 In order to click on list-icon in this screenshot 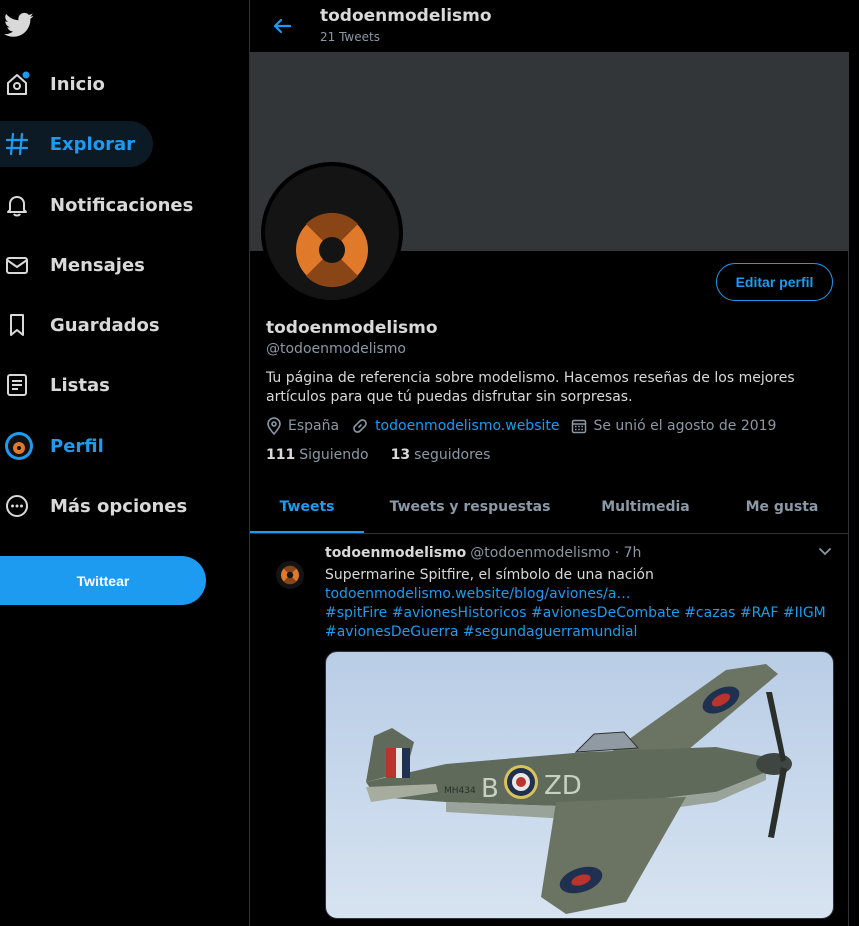, I will do `click(18, 385)`.